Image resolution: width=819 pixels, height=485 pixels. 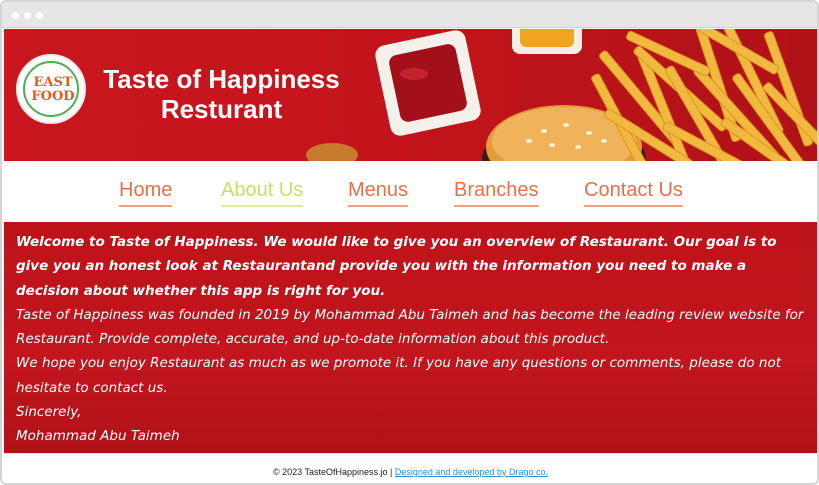 What do you see at coordinates (98, 436) in the screenshot?
I see `signature-text: Mohammad Abu Taimeh` at bounding box center [98, 436].